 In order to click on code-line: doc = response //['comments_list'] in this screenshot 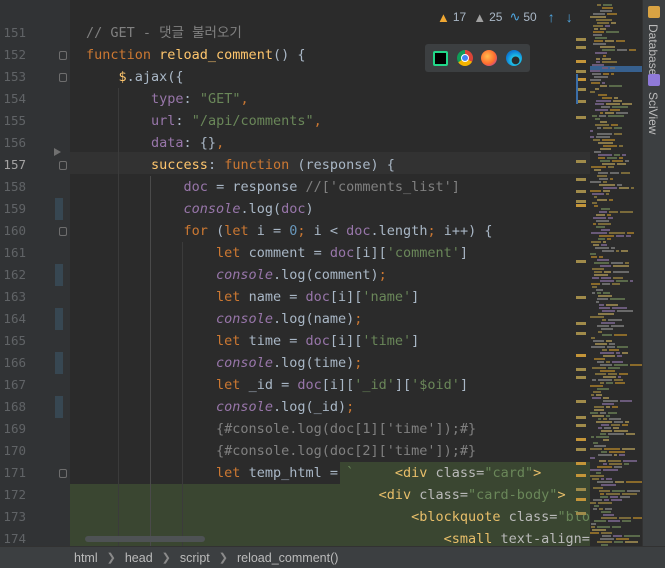, I will do `click(273, 187)`.